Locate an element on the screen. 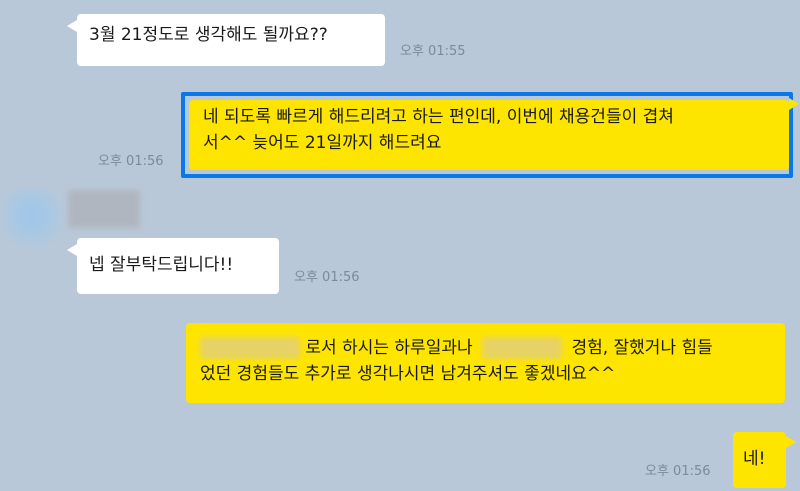 This screenshot has width=800, height=491. outgoing-message-bubble: 네! is located at coordinates (759, 460).